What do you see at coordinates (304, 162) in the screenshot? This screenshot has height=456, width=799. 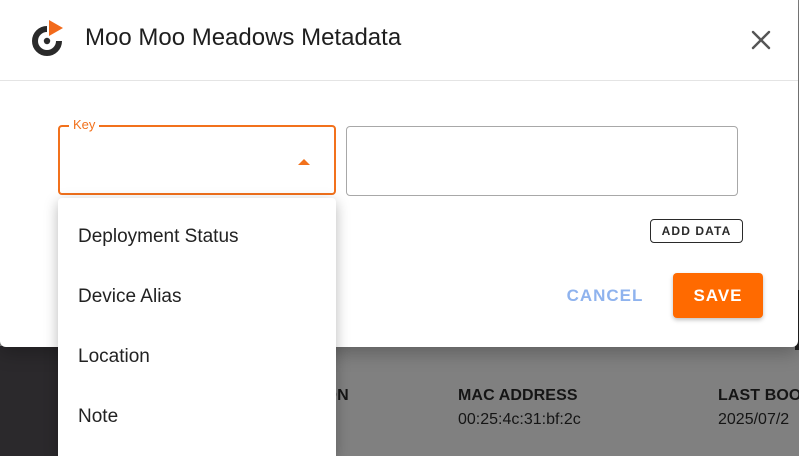 I see `caret-up-icon` at bounding box center [304, 162].